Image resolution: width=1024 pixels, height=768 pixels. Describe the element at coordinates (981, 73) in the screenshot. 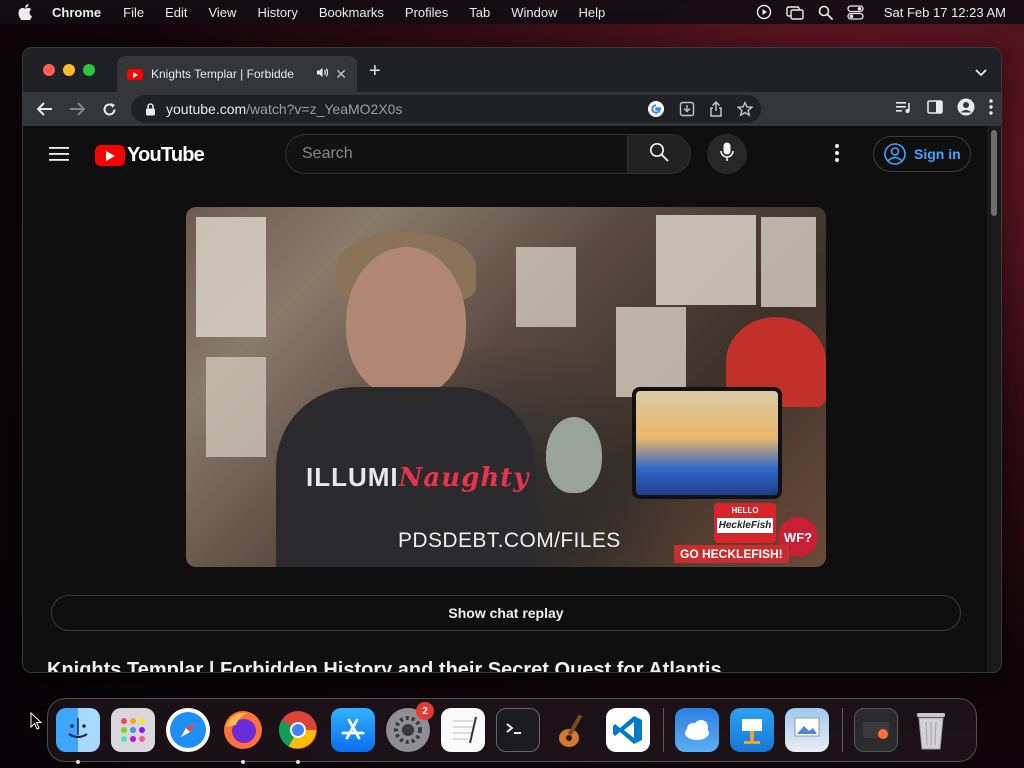

I see `tab-search-chevron-icon` at that location.